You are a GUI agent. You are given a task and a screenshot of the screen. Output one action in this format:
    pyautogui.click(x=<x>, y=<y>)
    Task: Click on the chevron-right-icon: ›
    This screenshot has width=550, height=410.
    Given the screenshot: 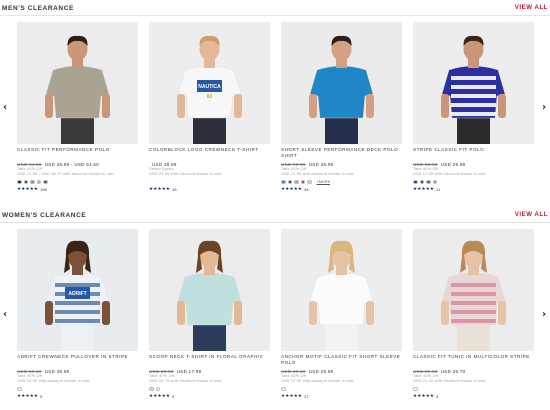 What is the action you would take?
    pyautogui.click(x=544, y=107)
    